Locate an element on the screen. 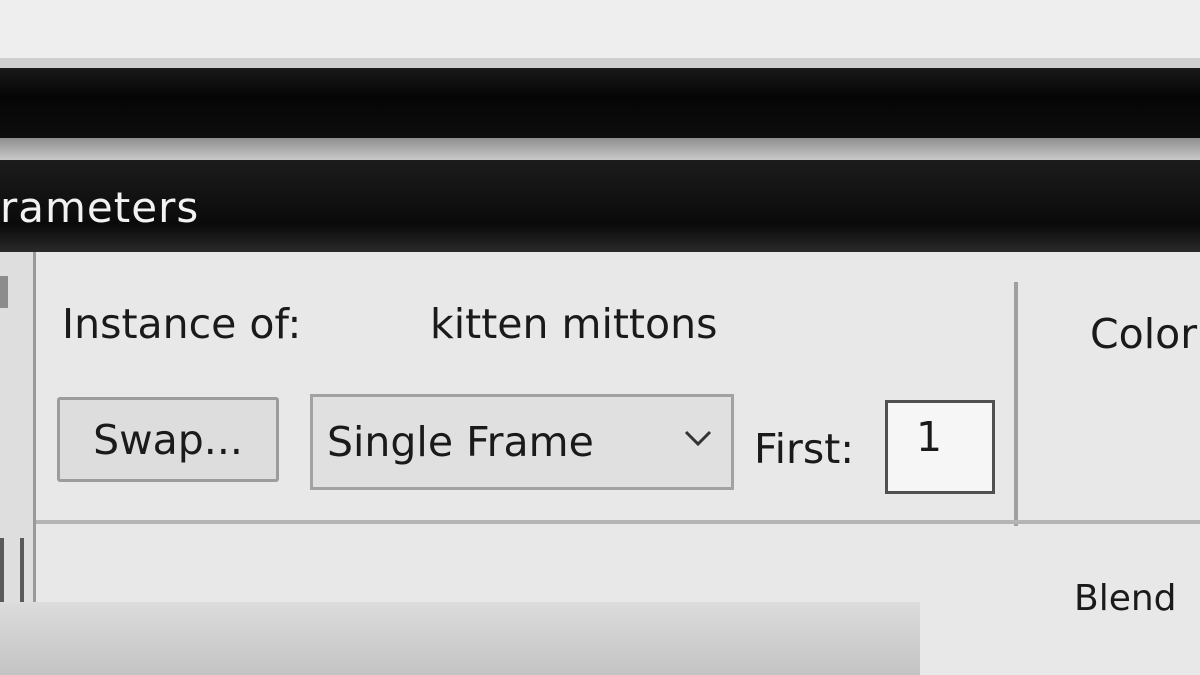 The height and width of the screenshot is (675, 1200). instance-of-label: Instance of: is located at coordinates (182, 324).